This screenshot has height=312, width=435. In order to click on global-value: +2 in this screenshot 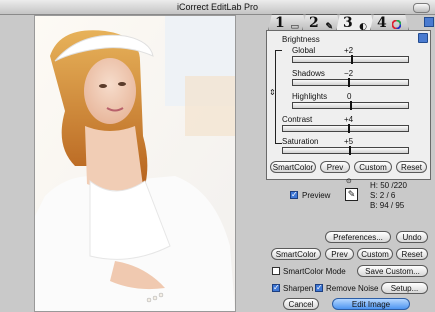, I will do `click(349, 50)`.